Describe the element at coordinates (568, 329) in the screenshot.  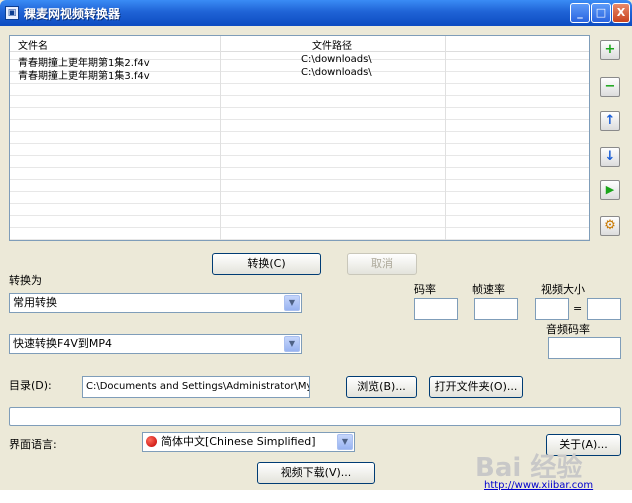
I see `audio-bitrate-label: 音频码率` at that location.